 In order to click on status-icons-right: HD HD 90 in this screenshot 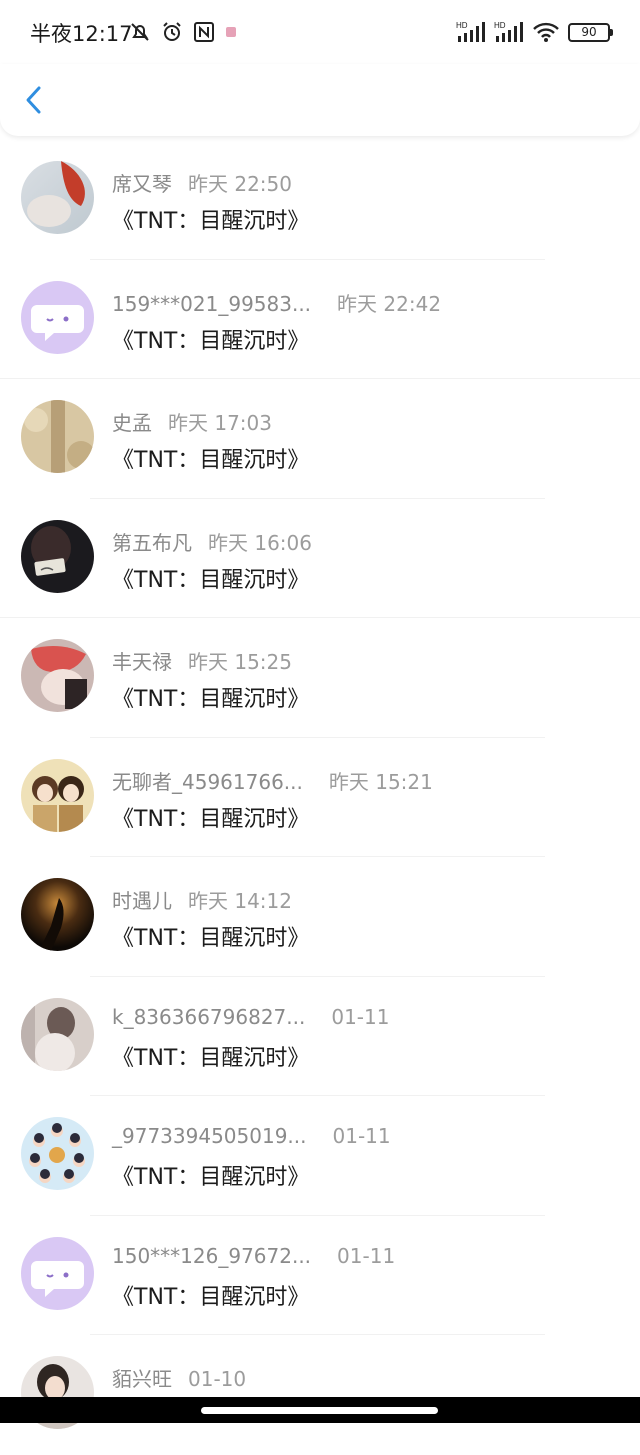, I will do `click(534, 32)`.